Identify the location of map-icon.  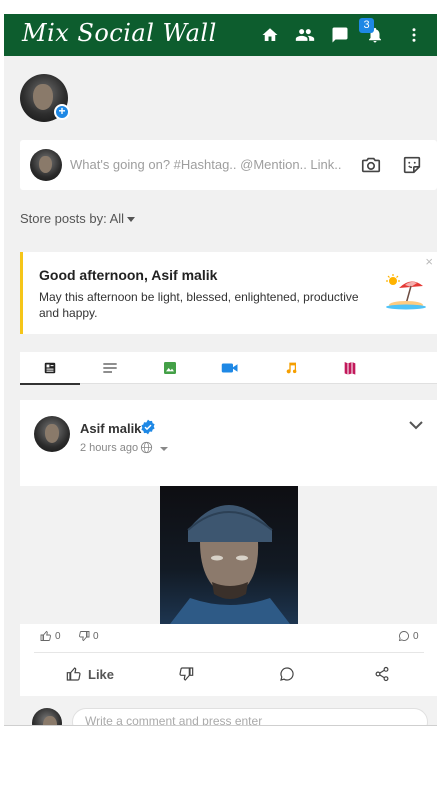
(350, 368).